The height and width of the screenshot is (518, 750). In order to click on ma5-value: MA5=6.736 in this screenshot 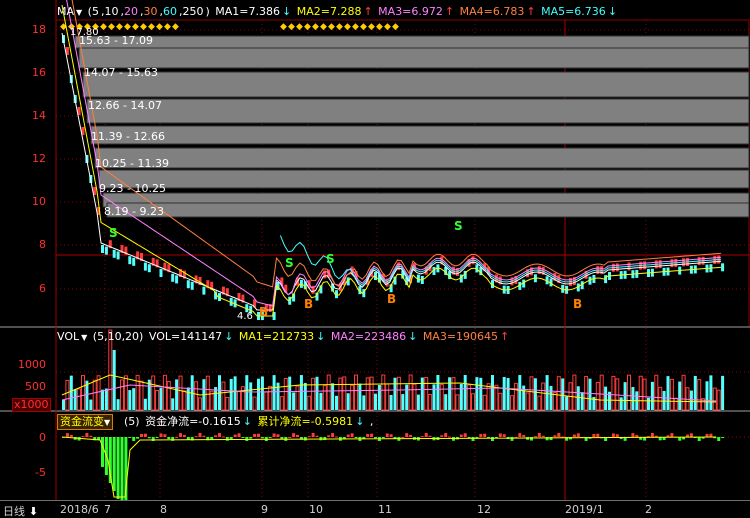, I will do `click(573, 11)`.